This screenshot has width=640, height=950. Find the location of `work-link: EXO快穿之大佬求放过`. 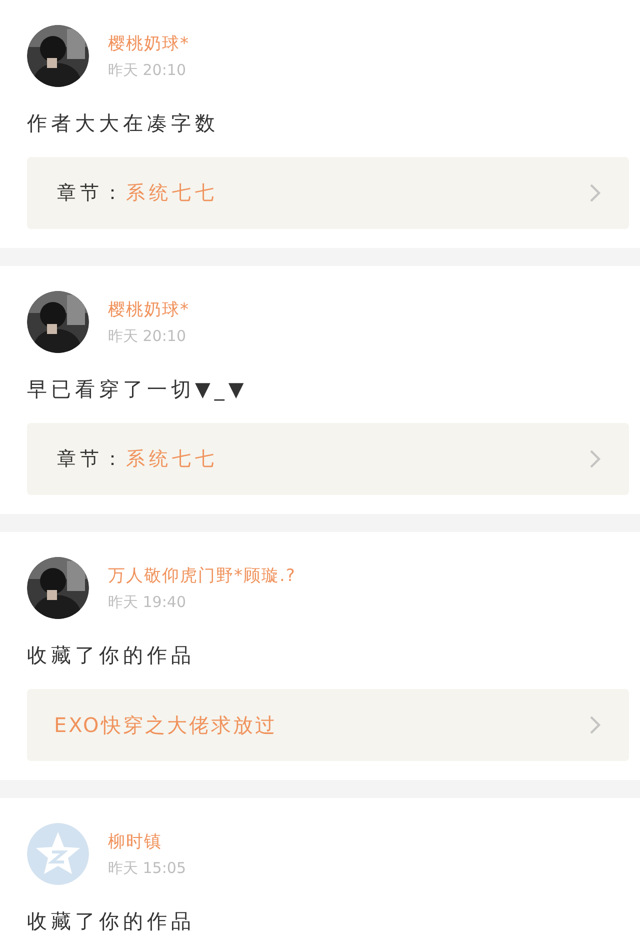

work-link: EXO快穿之大佬求放过 is located at coordinates (328, 725).